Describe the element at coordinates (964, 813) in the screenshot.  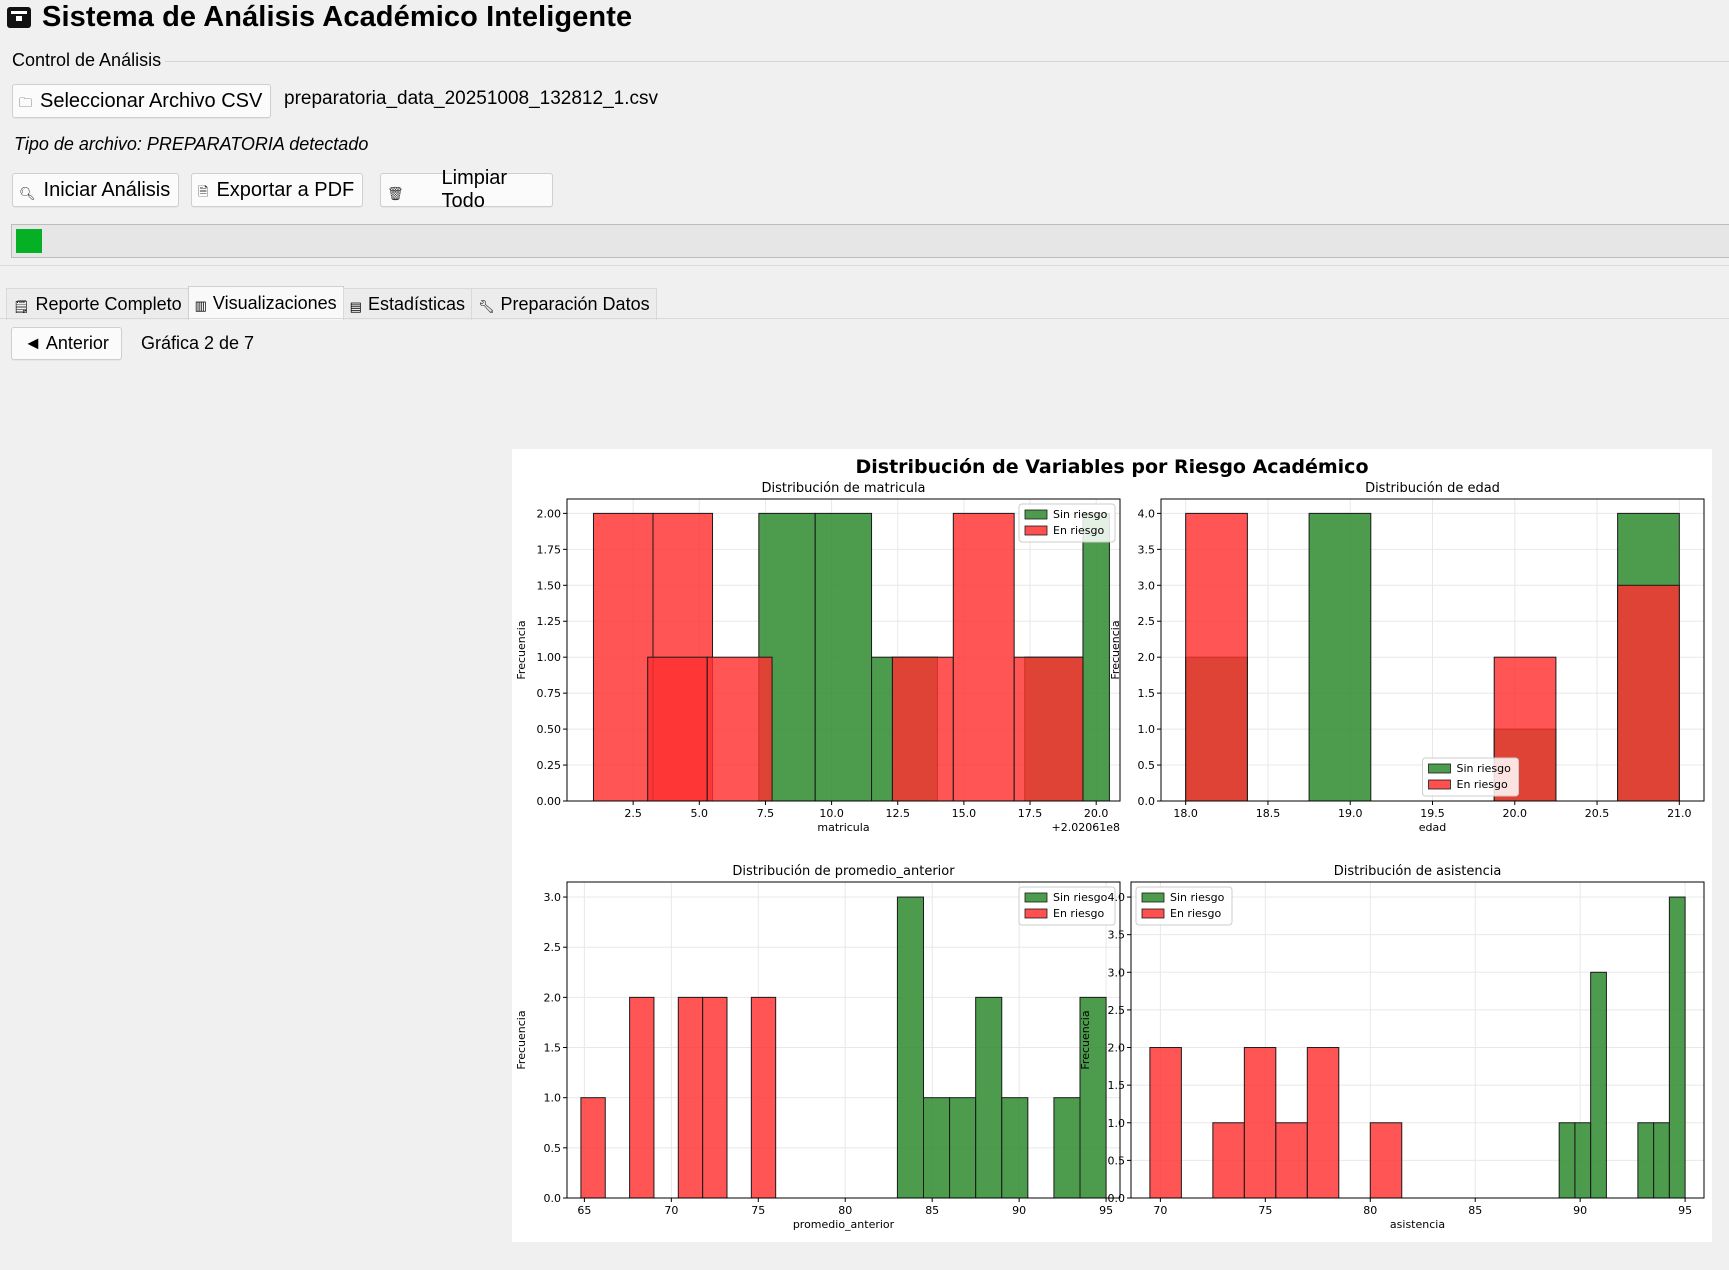
I see `x-tick-label: 15.0` at that location.